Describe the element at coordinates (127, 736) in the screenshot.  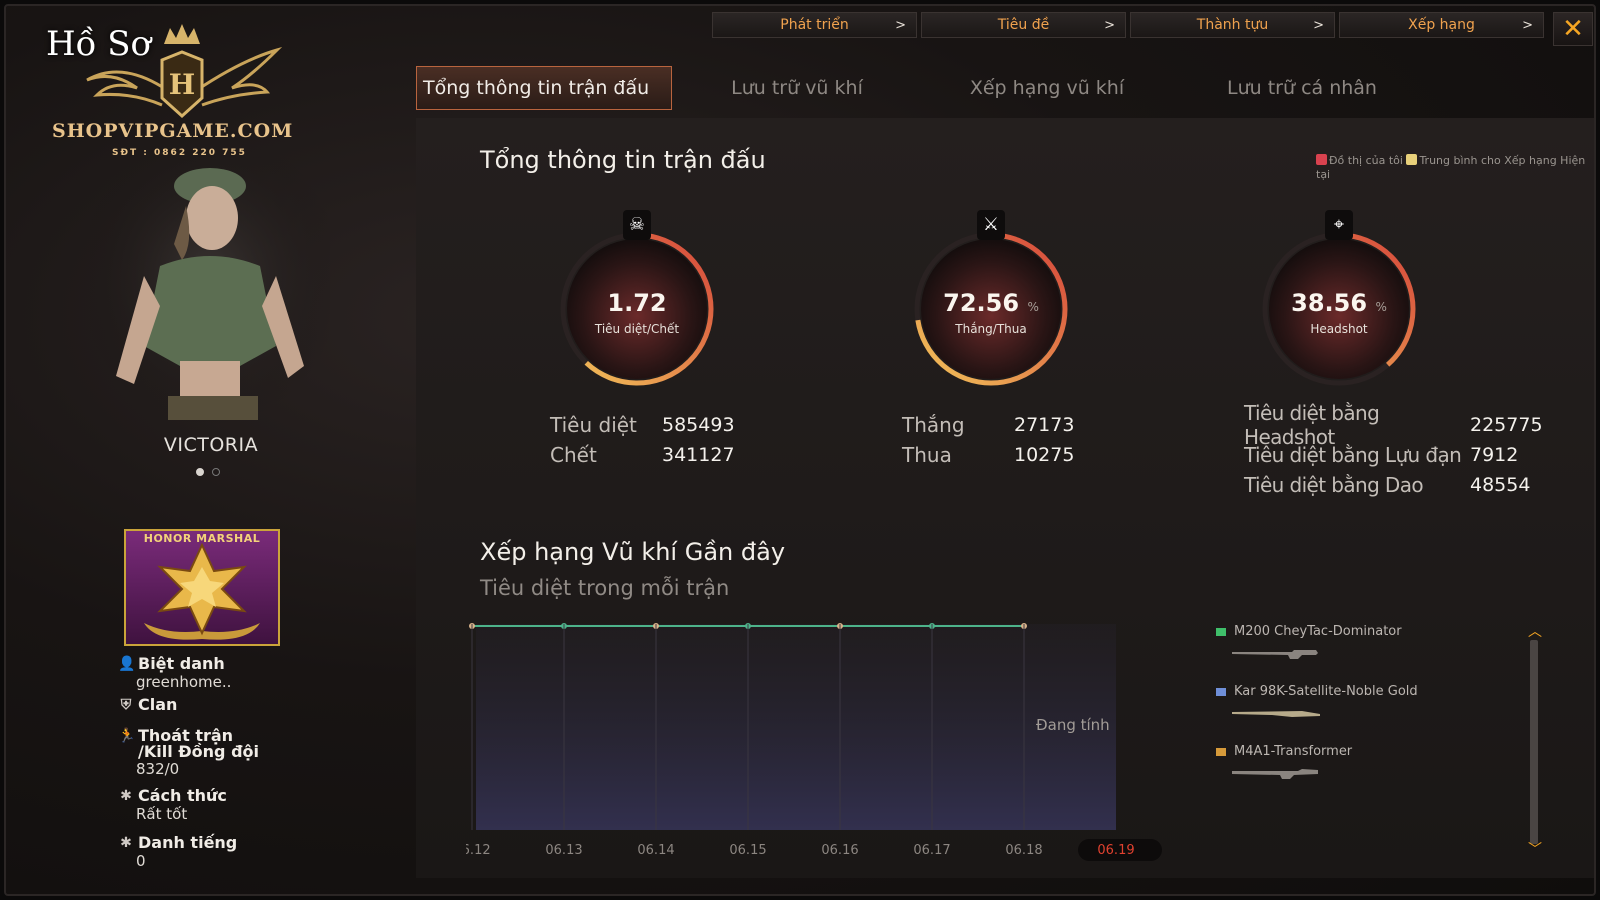
I see `running-man-icon: 🏃` at that location.